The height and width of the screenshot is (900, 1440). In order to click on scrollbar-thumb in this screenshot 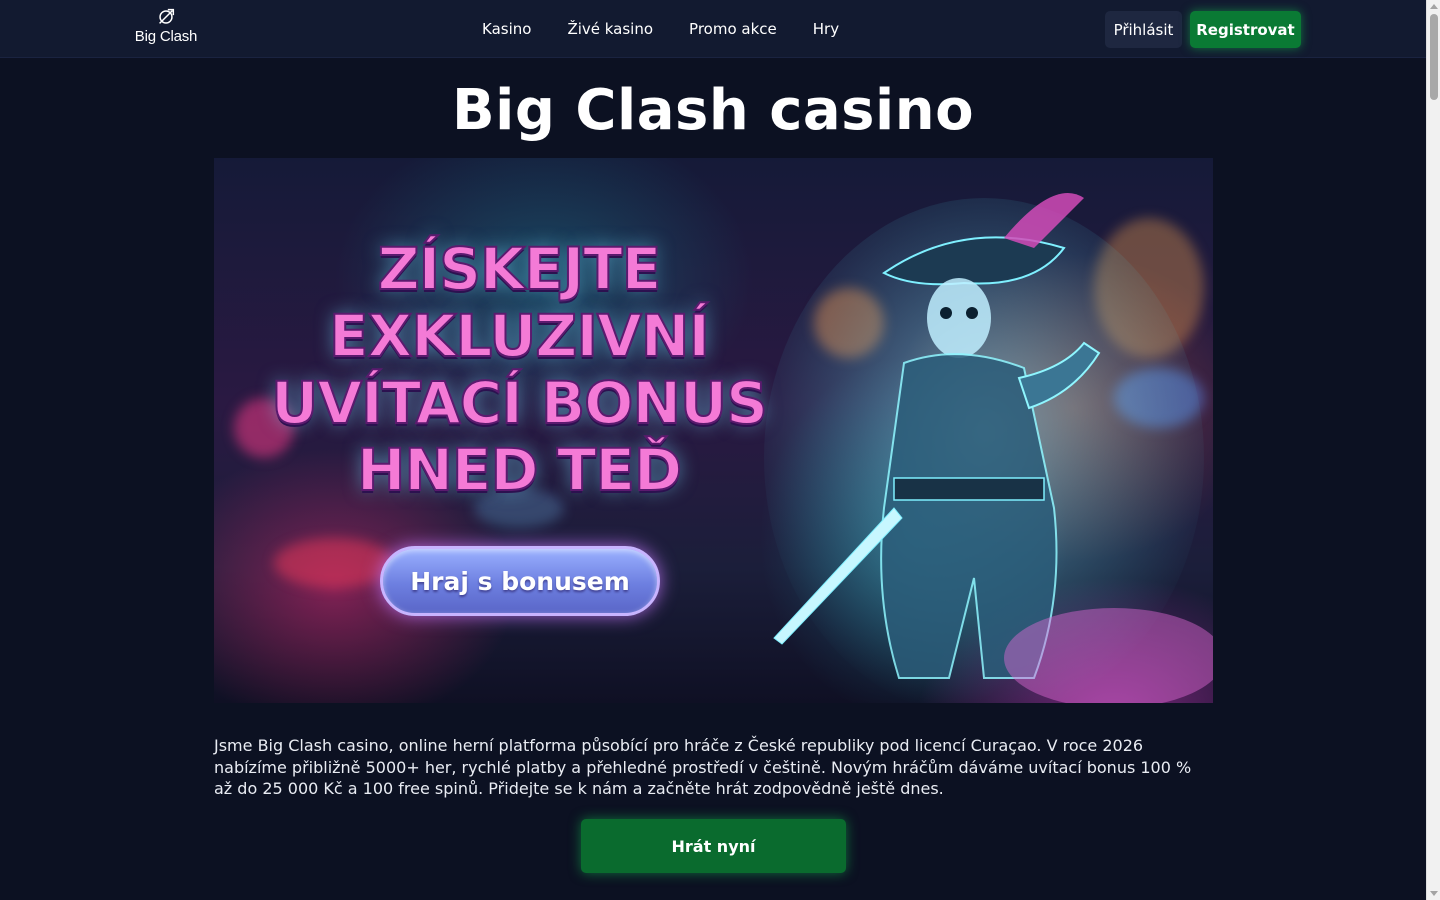, I will do `click(1434, 57)`.